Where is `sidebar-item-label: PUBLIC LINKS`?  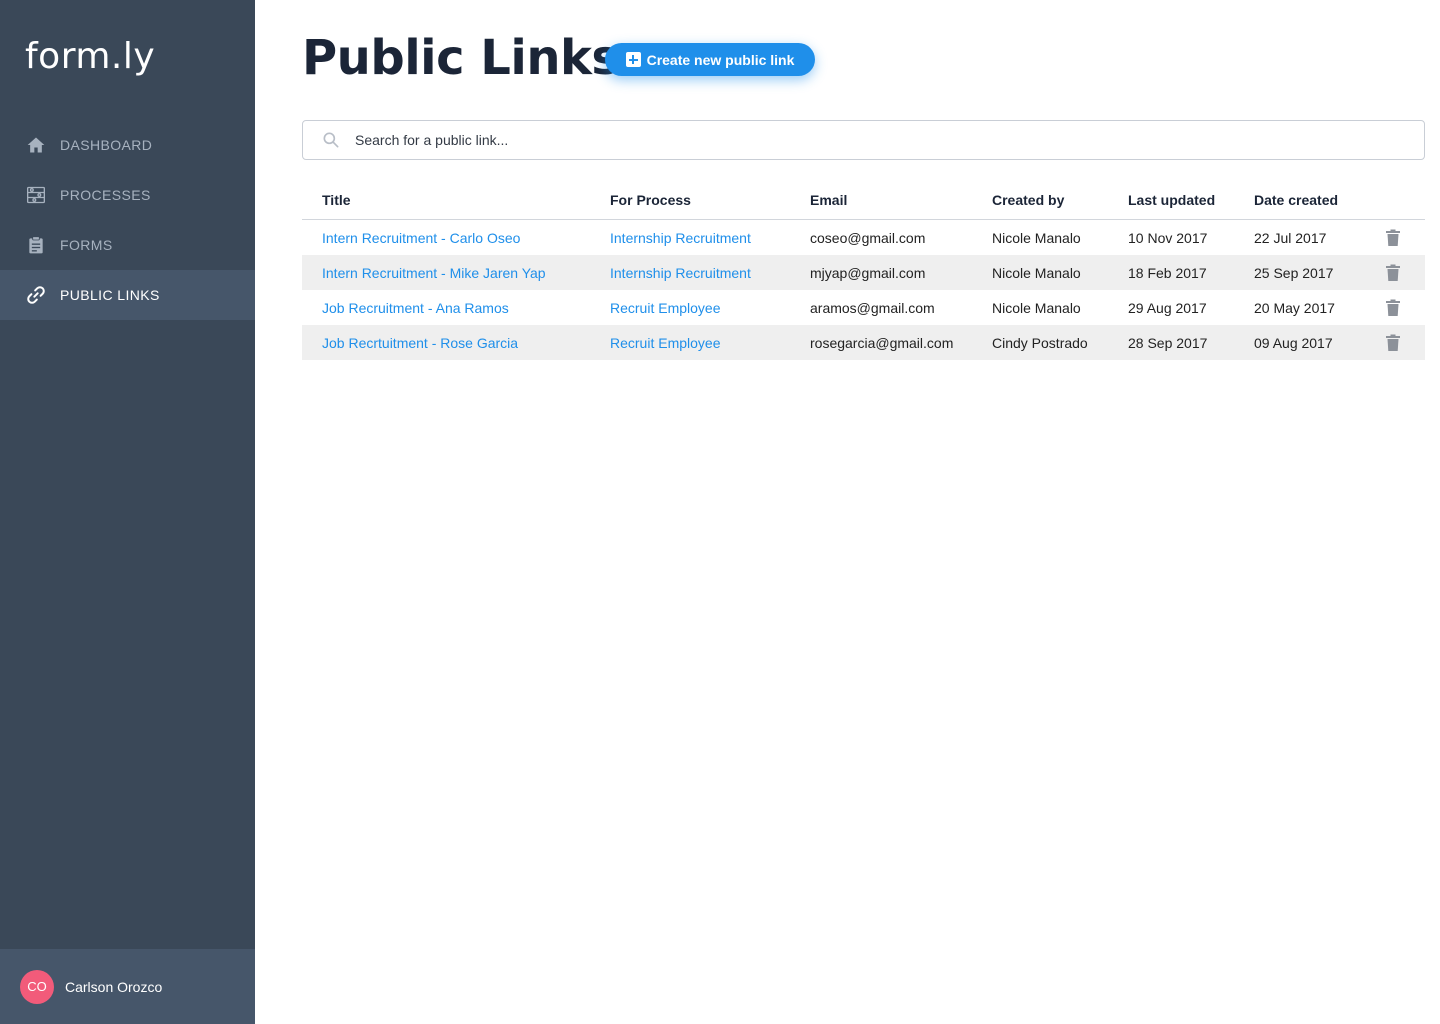 sidebar-item-label: PUBLIC LINKS is located at coordinates (110, 295).